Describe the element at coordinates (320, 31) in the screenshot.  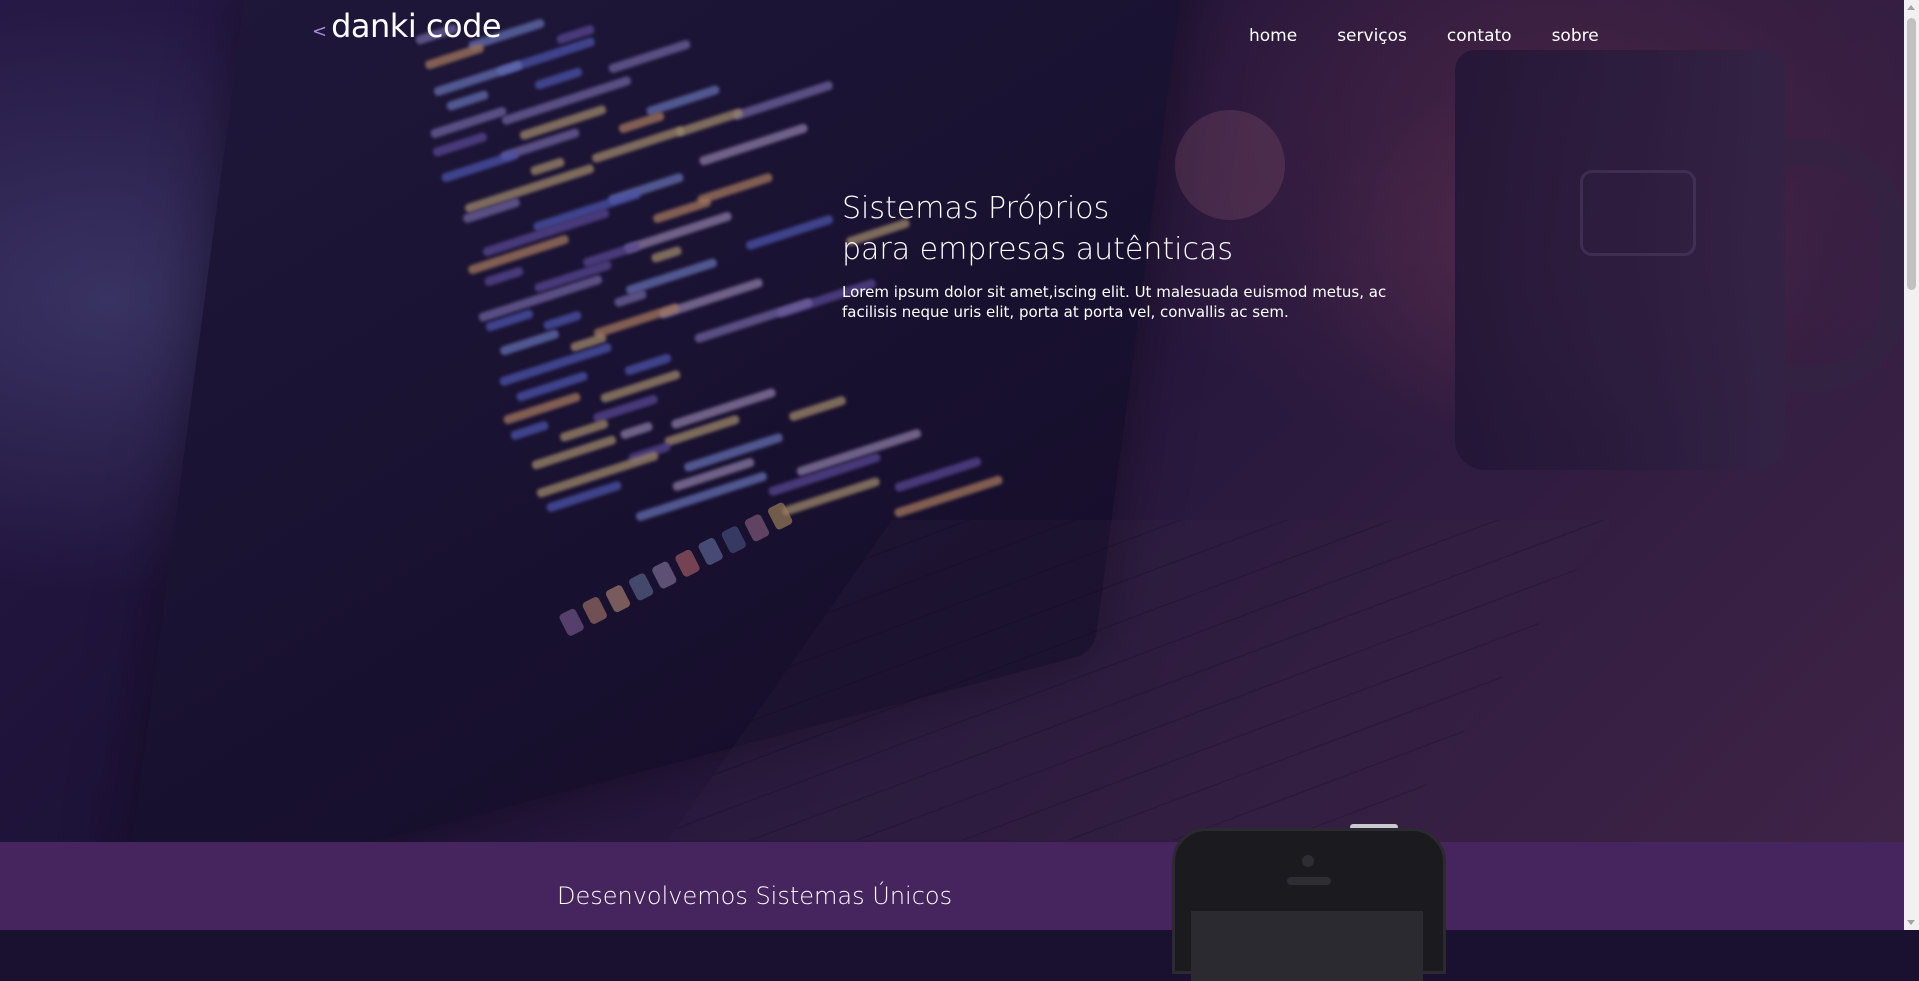
I see `logo-arrow-icon: <` at that location.